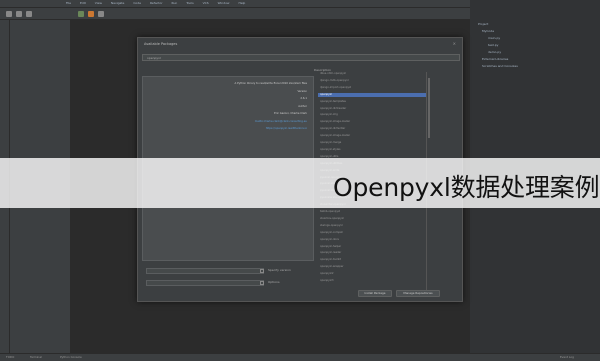  Describe the element at coordinates (372, 219) in the screenshot. I see `package-list-item: xlsx2csv-openpyxl` at that location.